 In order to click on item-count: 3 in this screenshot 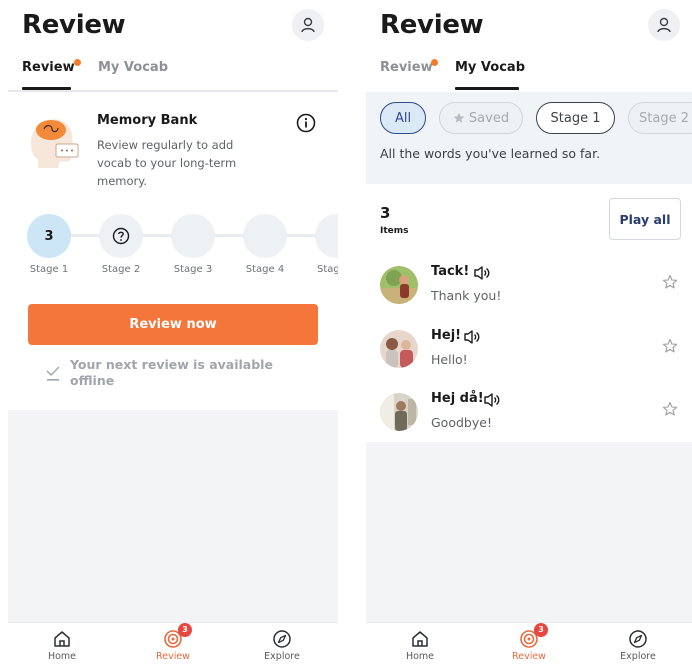, I will do `click(385, 213)`.